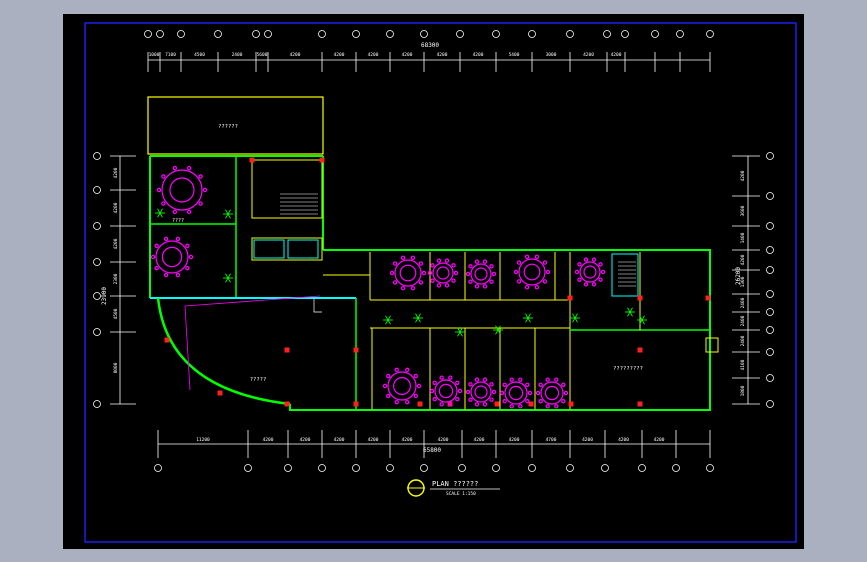  What do you see at coordinates (116, 313) in the screenshot?
I see `left-dim-text: 4500` at bounding box center [116, 313].